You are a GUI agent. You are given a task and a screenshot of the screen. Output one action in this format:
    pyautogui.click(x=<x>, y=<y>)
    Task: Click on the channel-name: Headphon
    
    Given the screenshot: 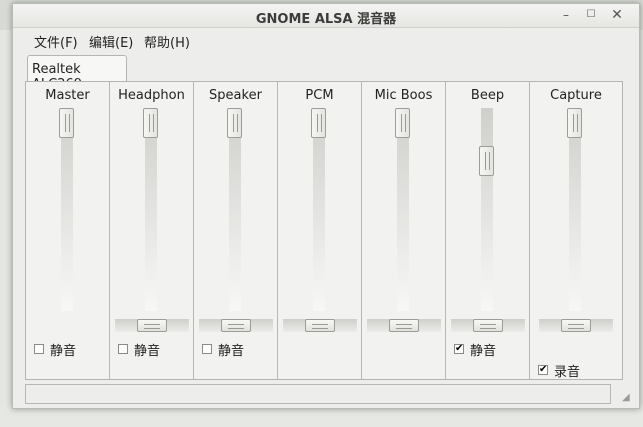 What is the action you would take?
    pyautogui.click(x=151, y=95)
    